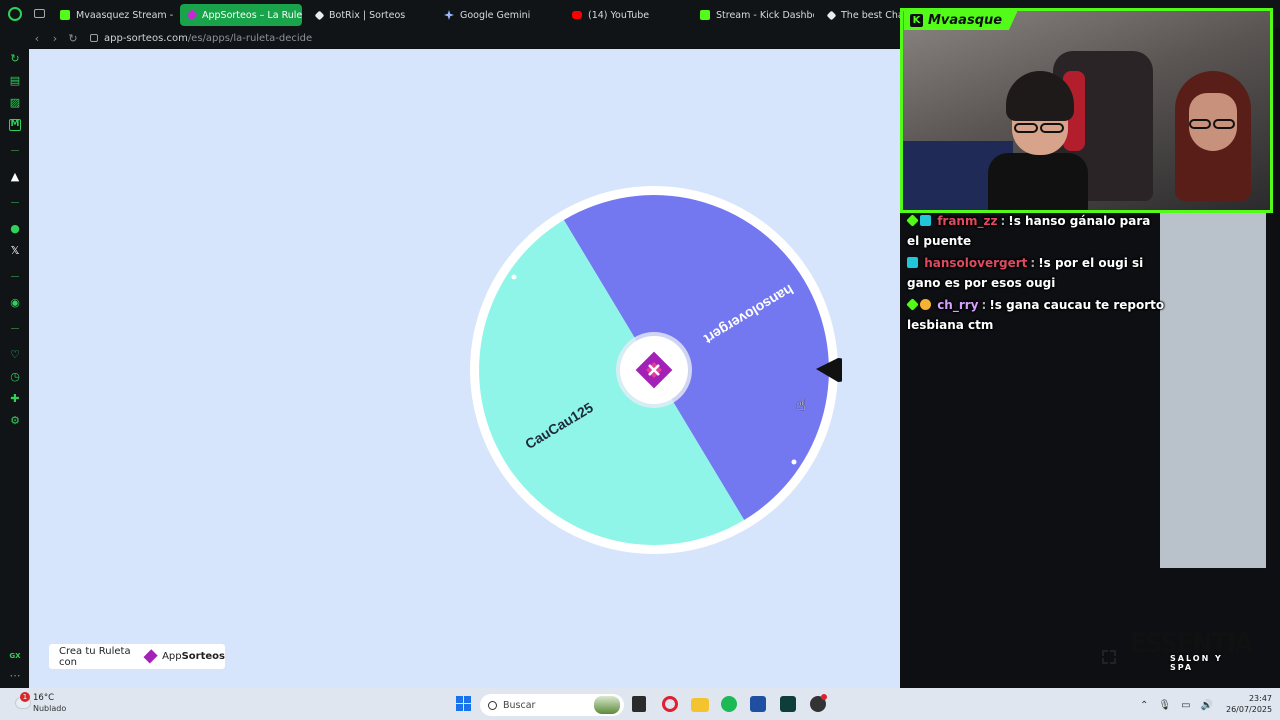  I want to click on clock: 23:47 26/07/2025, so click(1249, 704).